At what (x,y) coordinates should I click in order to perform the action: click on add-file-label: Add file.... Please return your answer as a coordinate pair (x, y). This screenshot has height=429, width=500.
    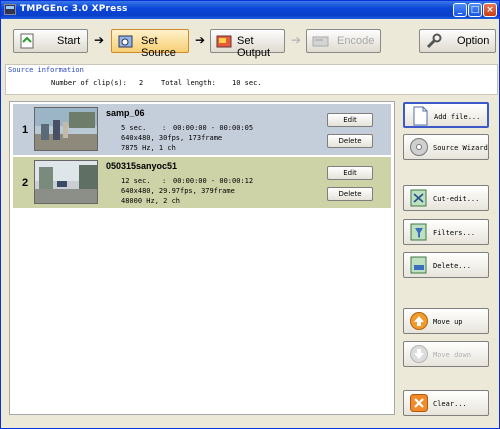
    Looking at the image, I should click on (457, 117).